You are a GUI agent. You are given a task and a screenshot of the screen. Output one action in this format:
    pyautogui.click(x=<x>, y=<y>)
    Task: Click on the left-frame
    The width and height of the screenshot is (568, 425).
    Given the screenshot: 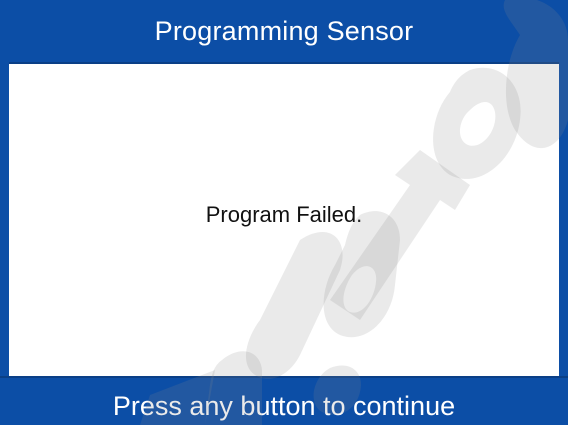 What is the action you would take?
    pyautogui.click(x=4, y=219)
    